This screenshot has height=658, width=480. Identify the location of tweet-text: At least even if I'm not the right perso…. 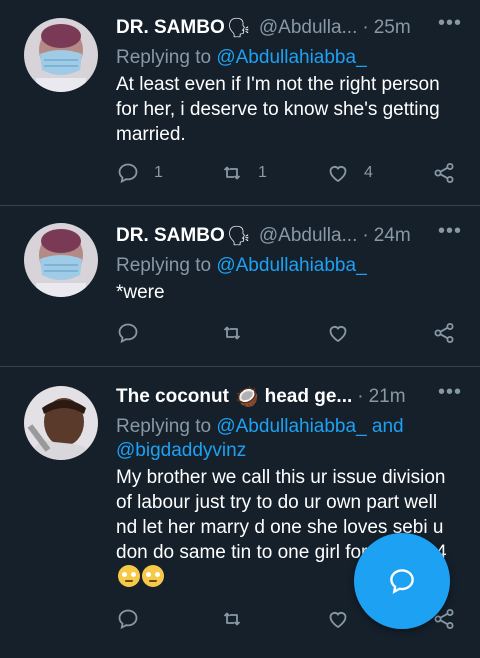
(278, 109).